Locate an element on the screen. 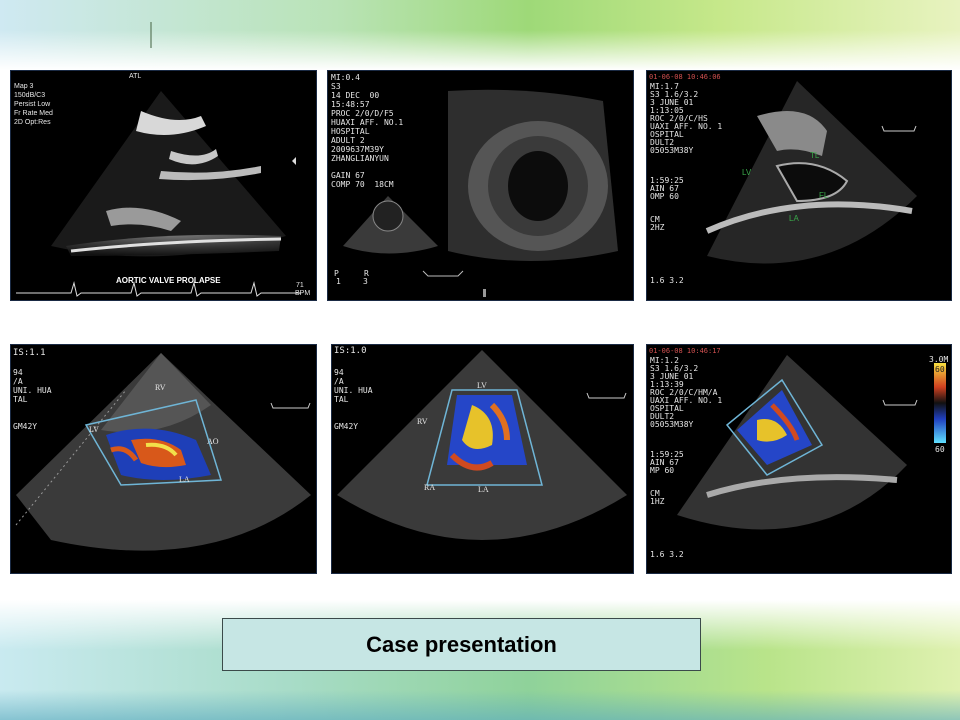 The height and width of the screenshot is (720, 960). header-line-4: 15:48:57 is located at coordinates (350, 104).